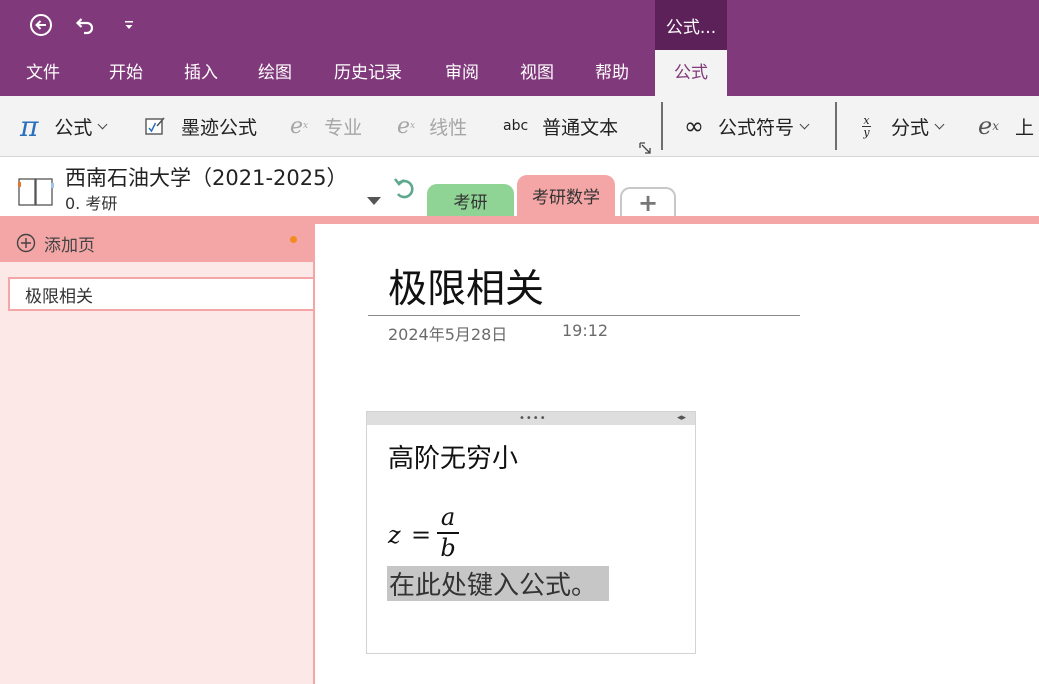 The width and height of the screenshot is (1039, 684). I want to click on add-section-button: +, so click(648, 202).